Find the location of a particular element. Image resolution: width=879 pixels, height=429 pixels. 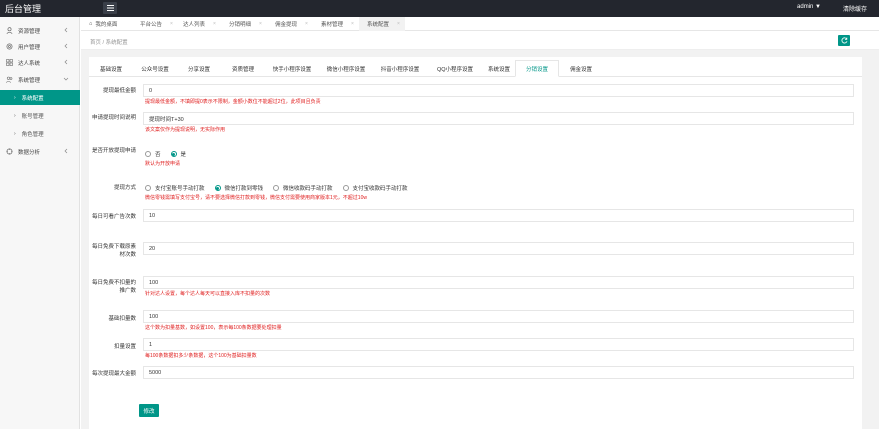

max-withdraw-input: 5000 is located at coordinates (498, 372).